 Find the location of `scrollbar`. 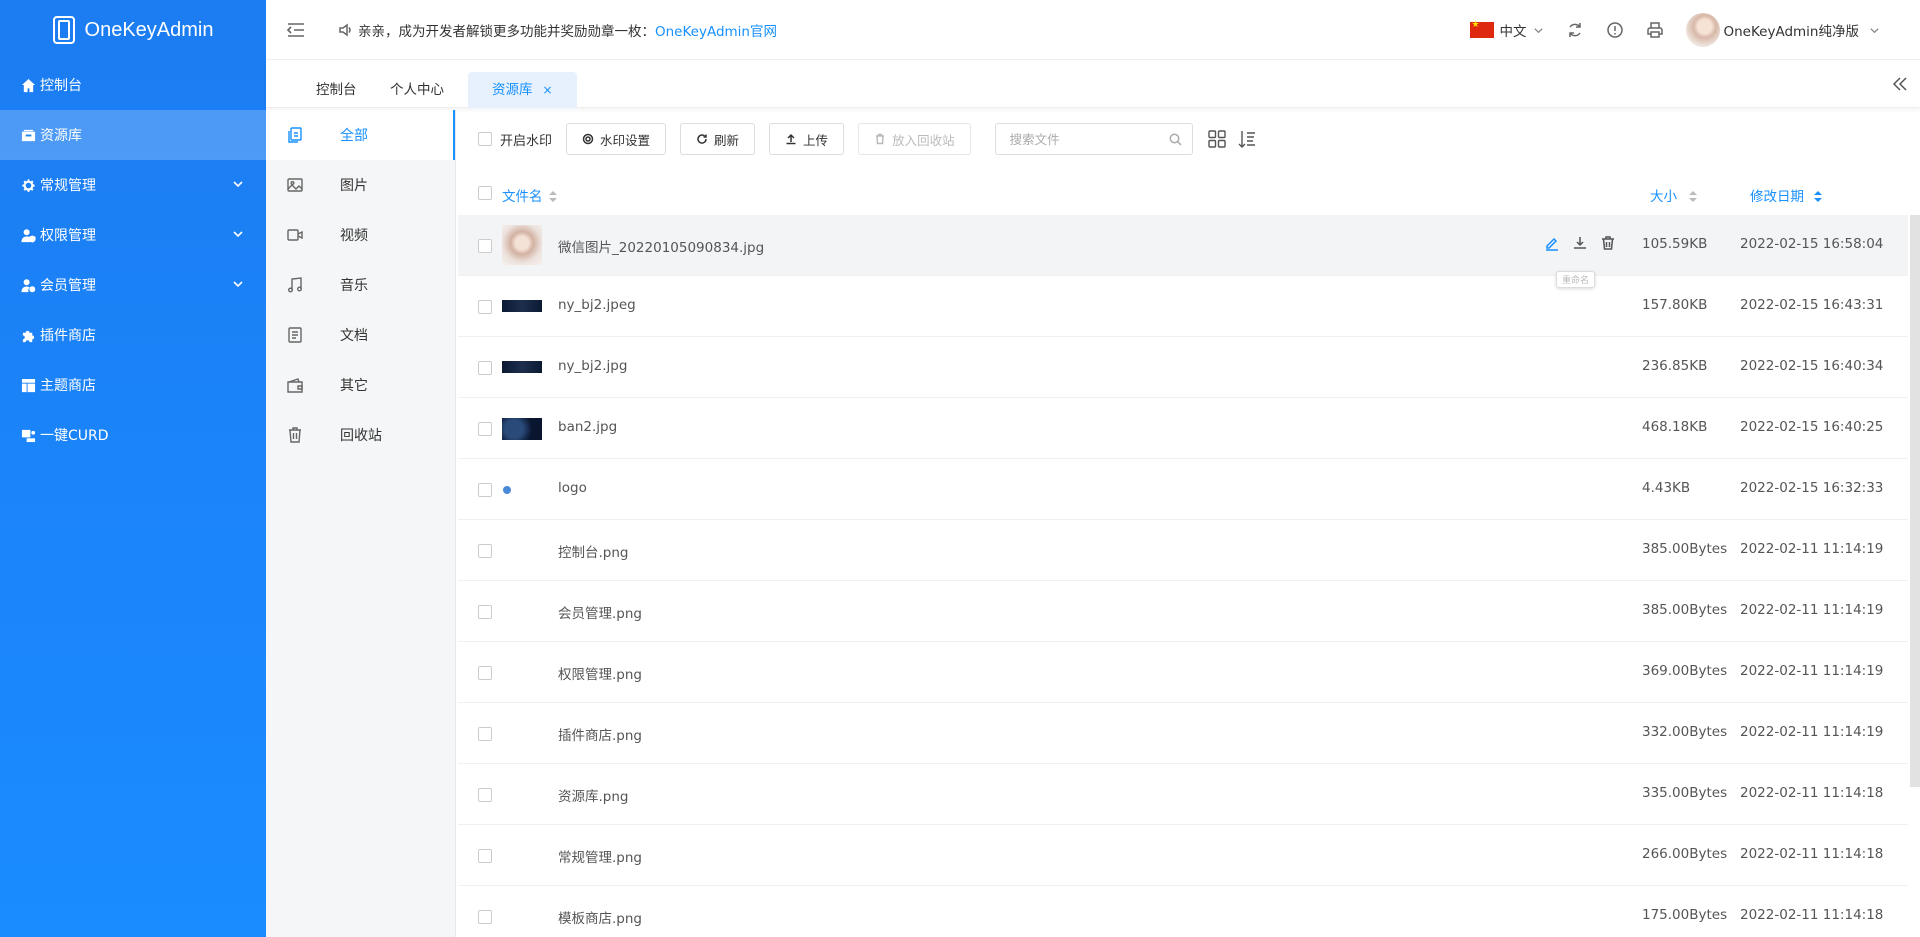

scrollbar is located at coordinates (1915, 501).